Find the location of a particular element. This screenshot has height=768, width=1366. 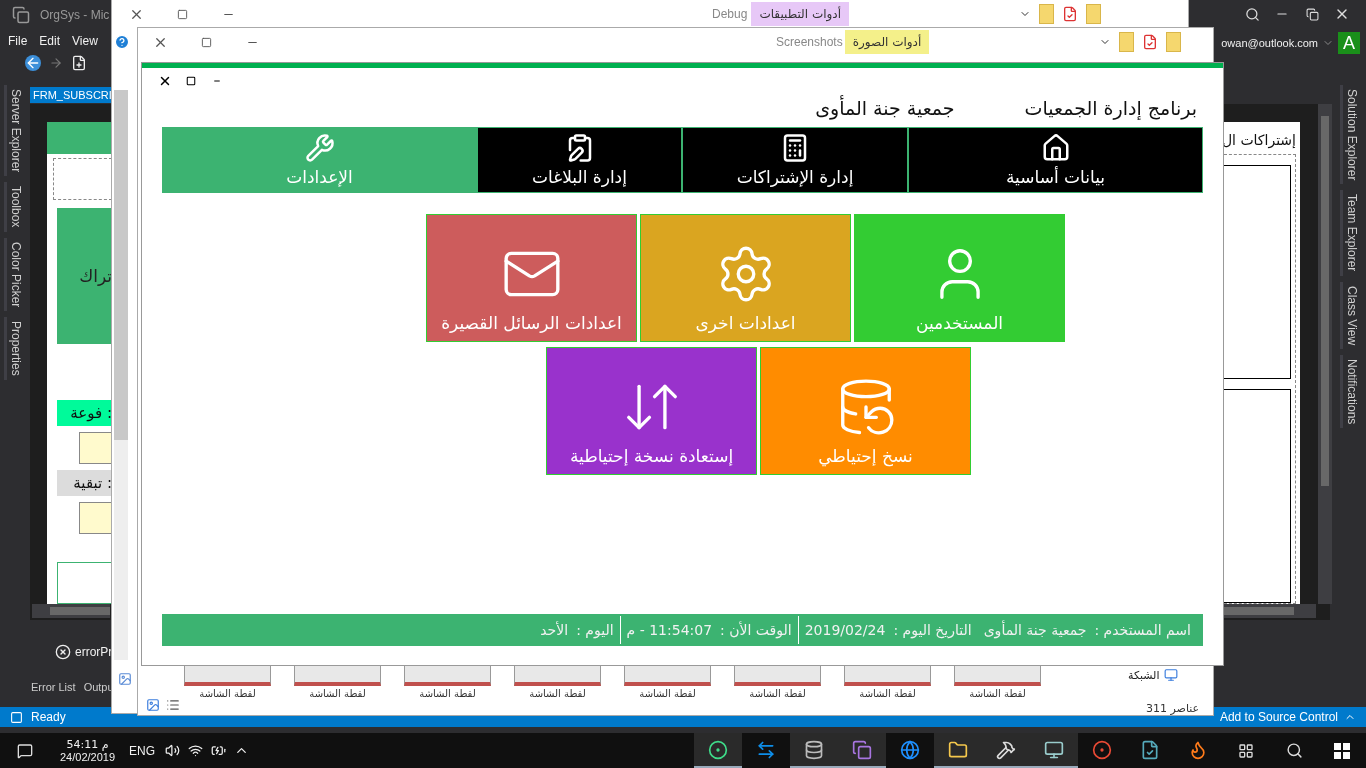

document-app-icon is located at coordinates (1150, 749).